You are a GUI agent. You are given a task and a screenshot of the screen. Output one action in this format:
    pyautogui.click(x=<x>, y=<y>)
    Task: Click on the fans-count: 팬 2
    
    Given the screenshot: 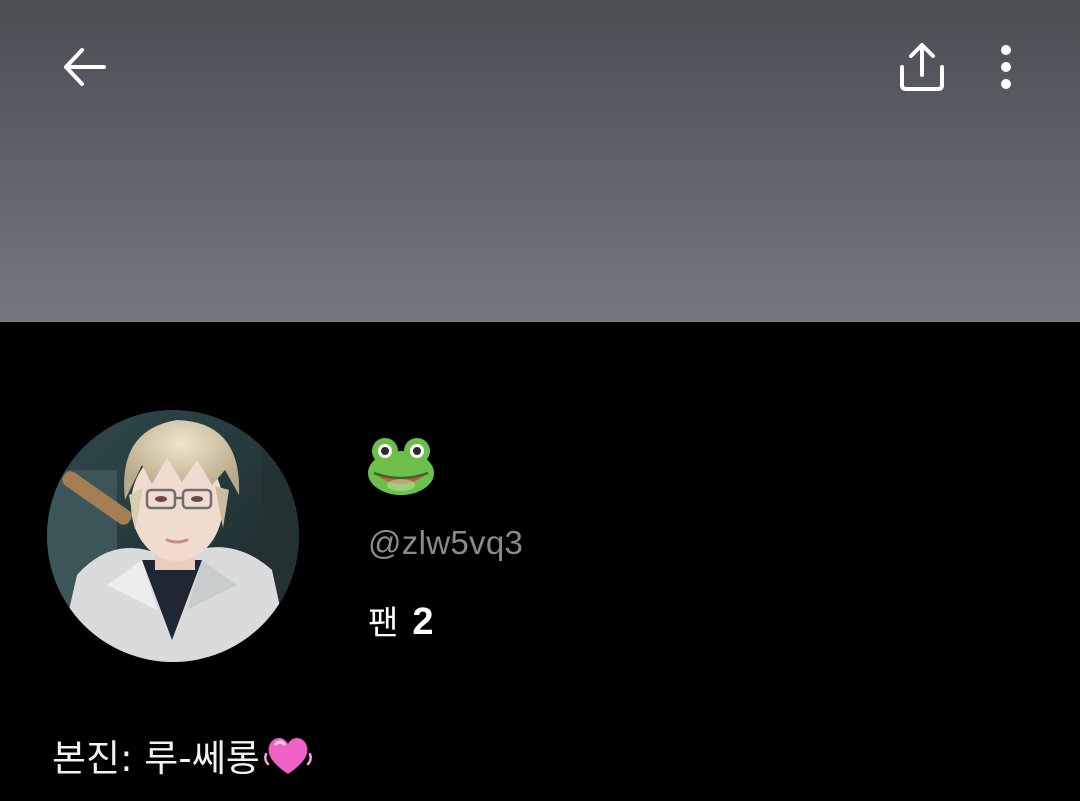 What is the action you would take?
    pyautogui.click(x=401, y=620)
    